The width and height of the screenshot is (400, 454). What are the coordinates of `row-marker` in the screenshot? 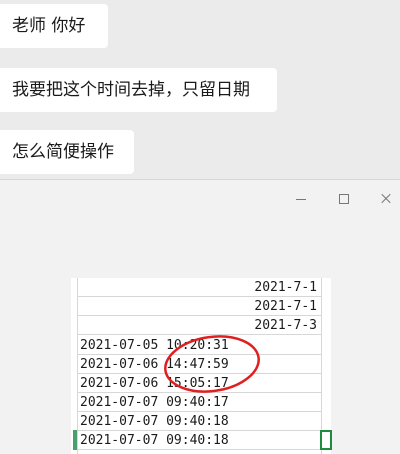 It's located at (75, 440).